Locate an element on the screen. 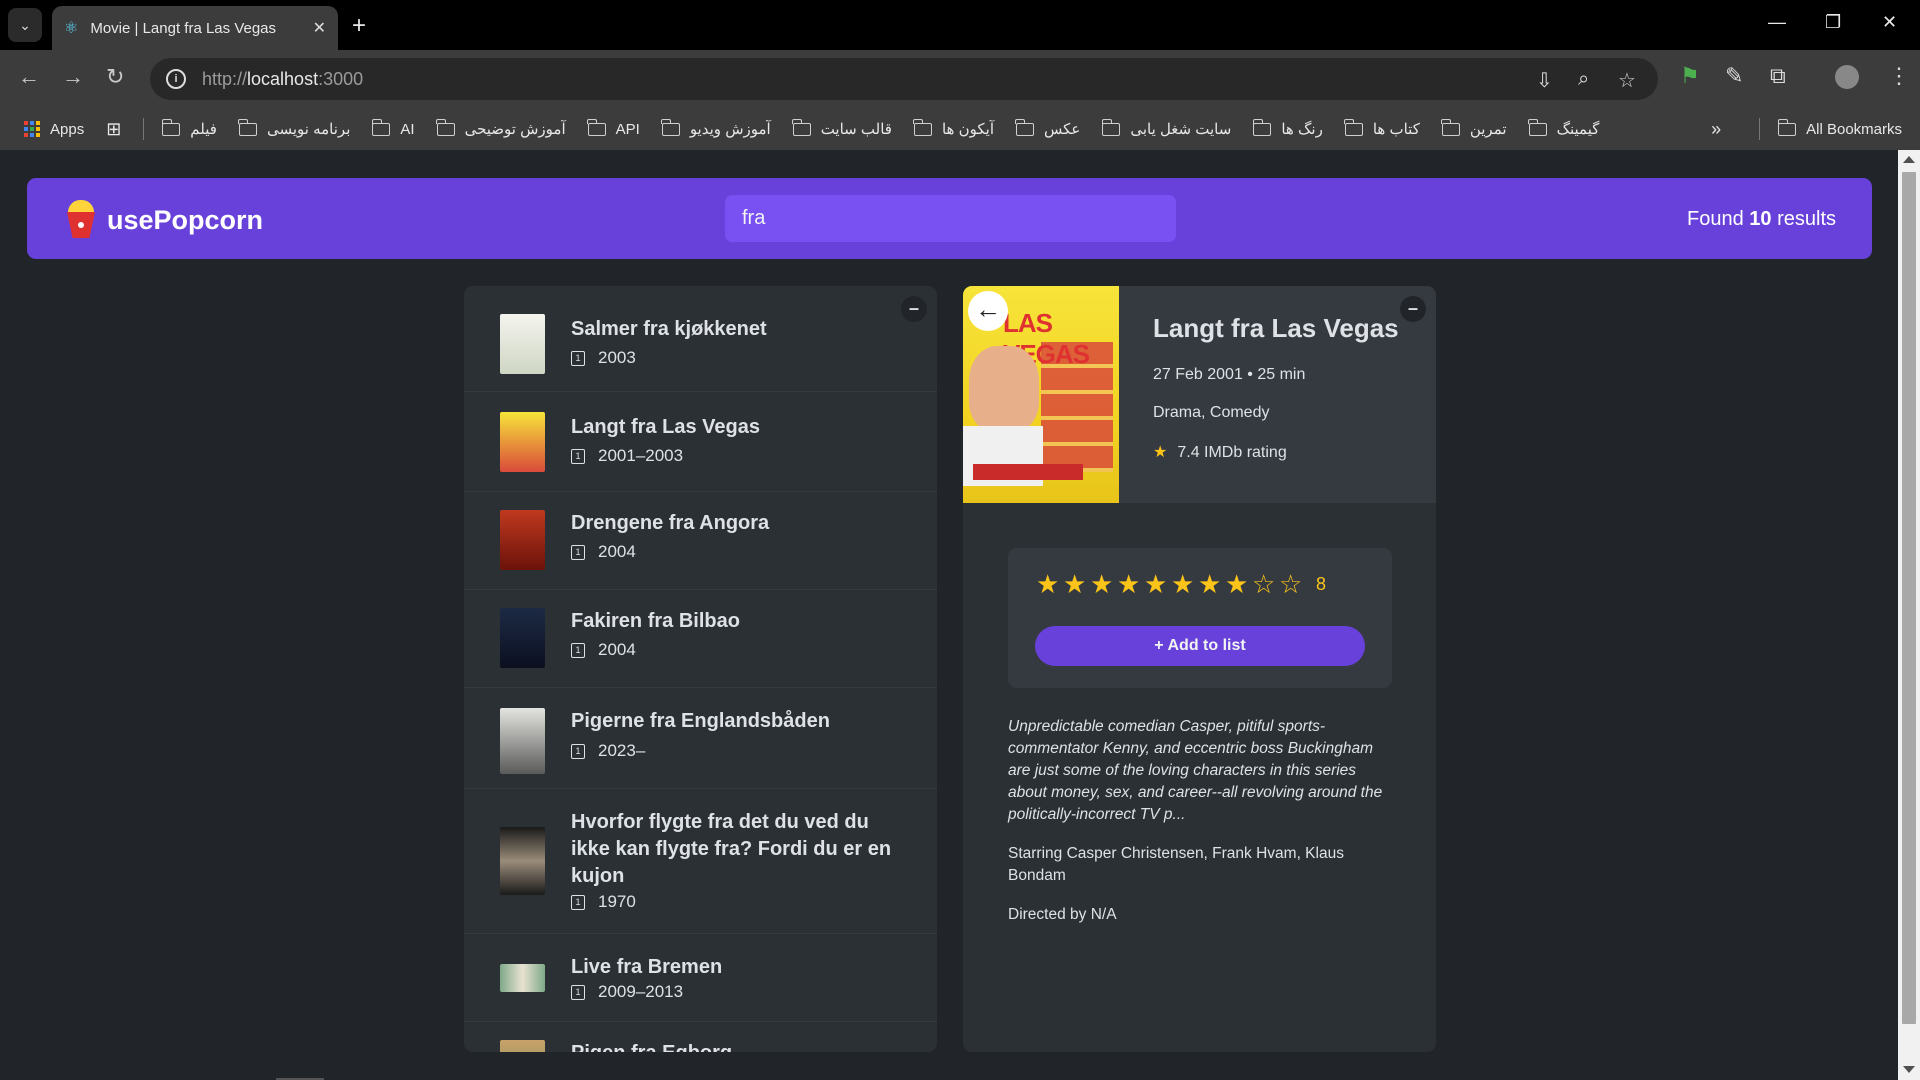 The width and height of the screenshot is (1920, 1080). star-rating: ★ ★ ★ ★ ★ ★ ★ ★ ☆ ☆ 8 is located at coordinates (1181, 584).